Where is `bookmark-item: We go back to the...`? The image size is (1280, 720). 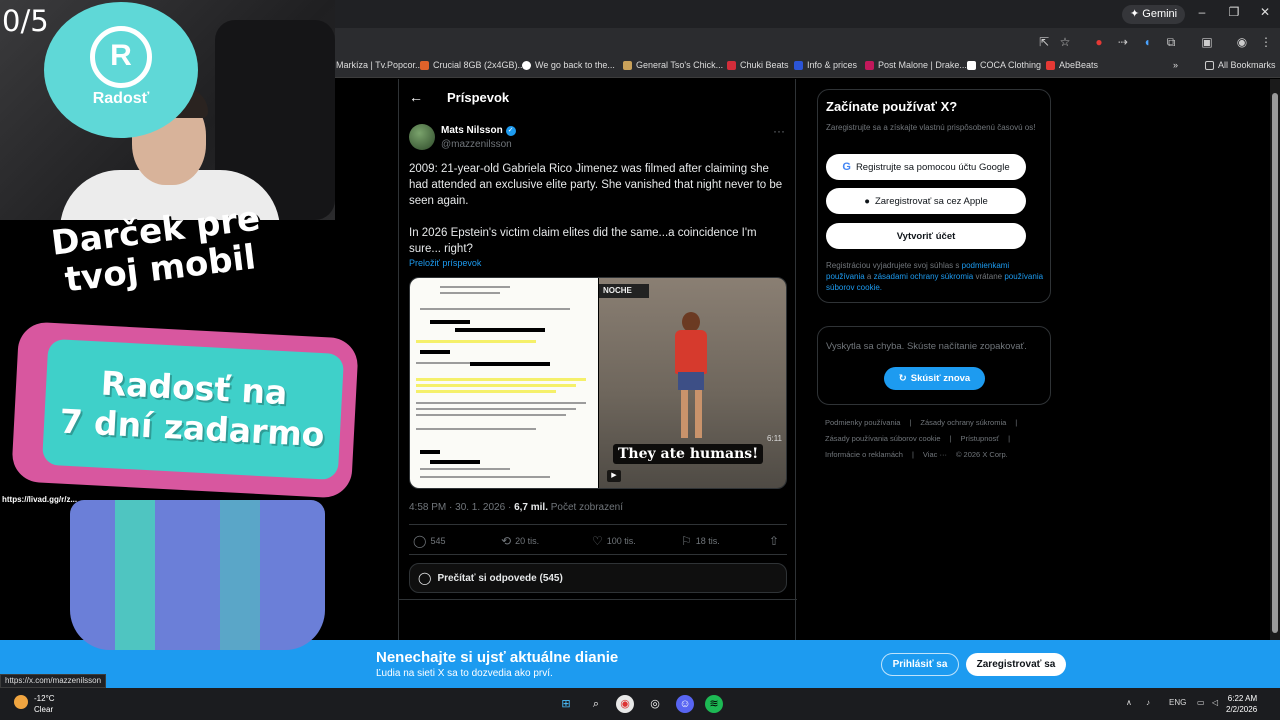
bookmark-item: We go back to the... is located at coordinates (568, 65).